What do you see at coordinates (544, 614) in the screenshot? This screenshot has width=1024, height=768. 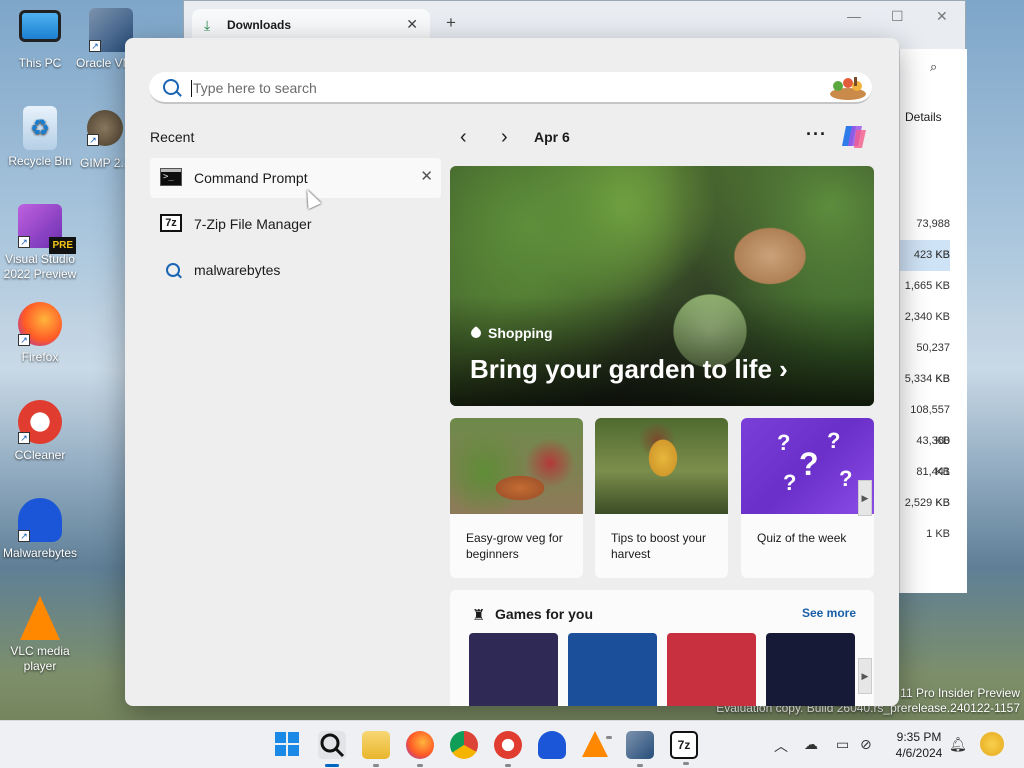 I see `games-title: Games for you` at bounding box center [544, 614].